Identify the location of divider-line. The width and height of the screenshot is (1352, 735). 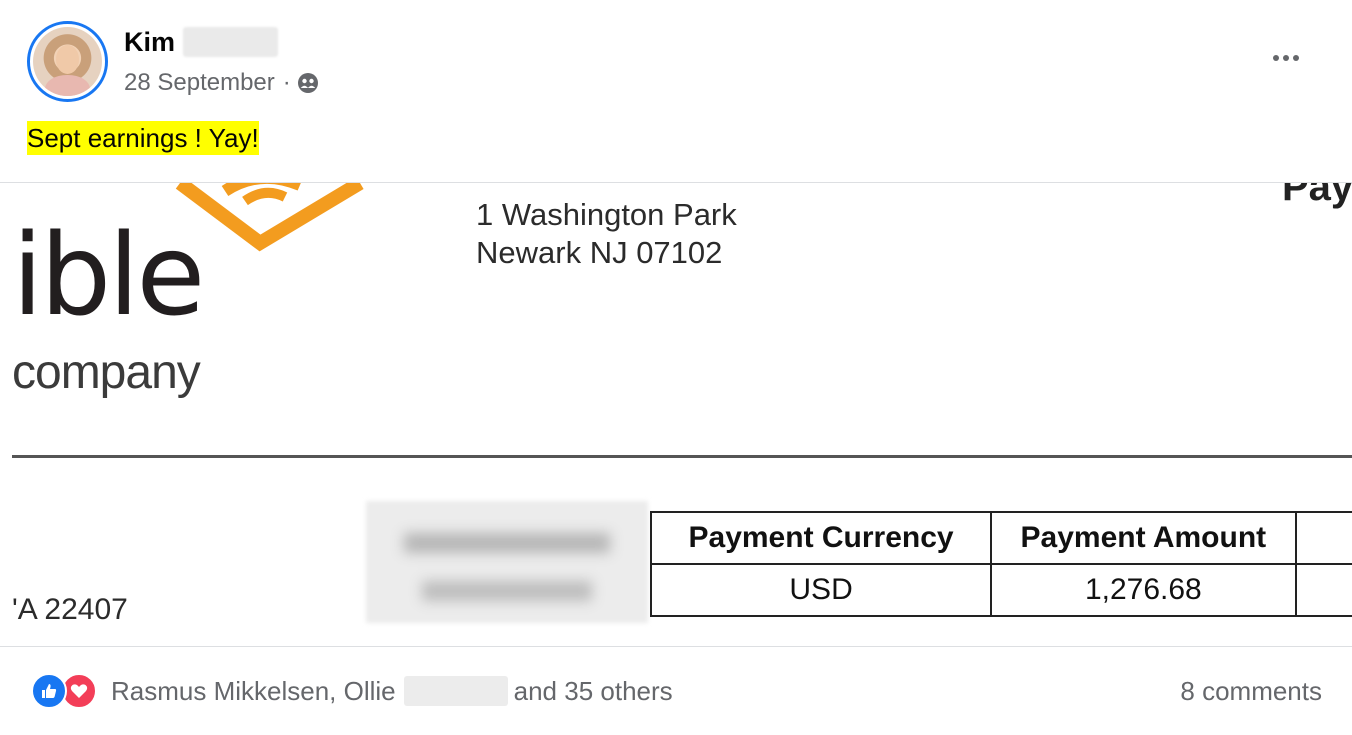
(682, 456).